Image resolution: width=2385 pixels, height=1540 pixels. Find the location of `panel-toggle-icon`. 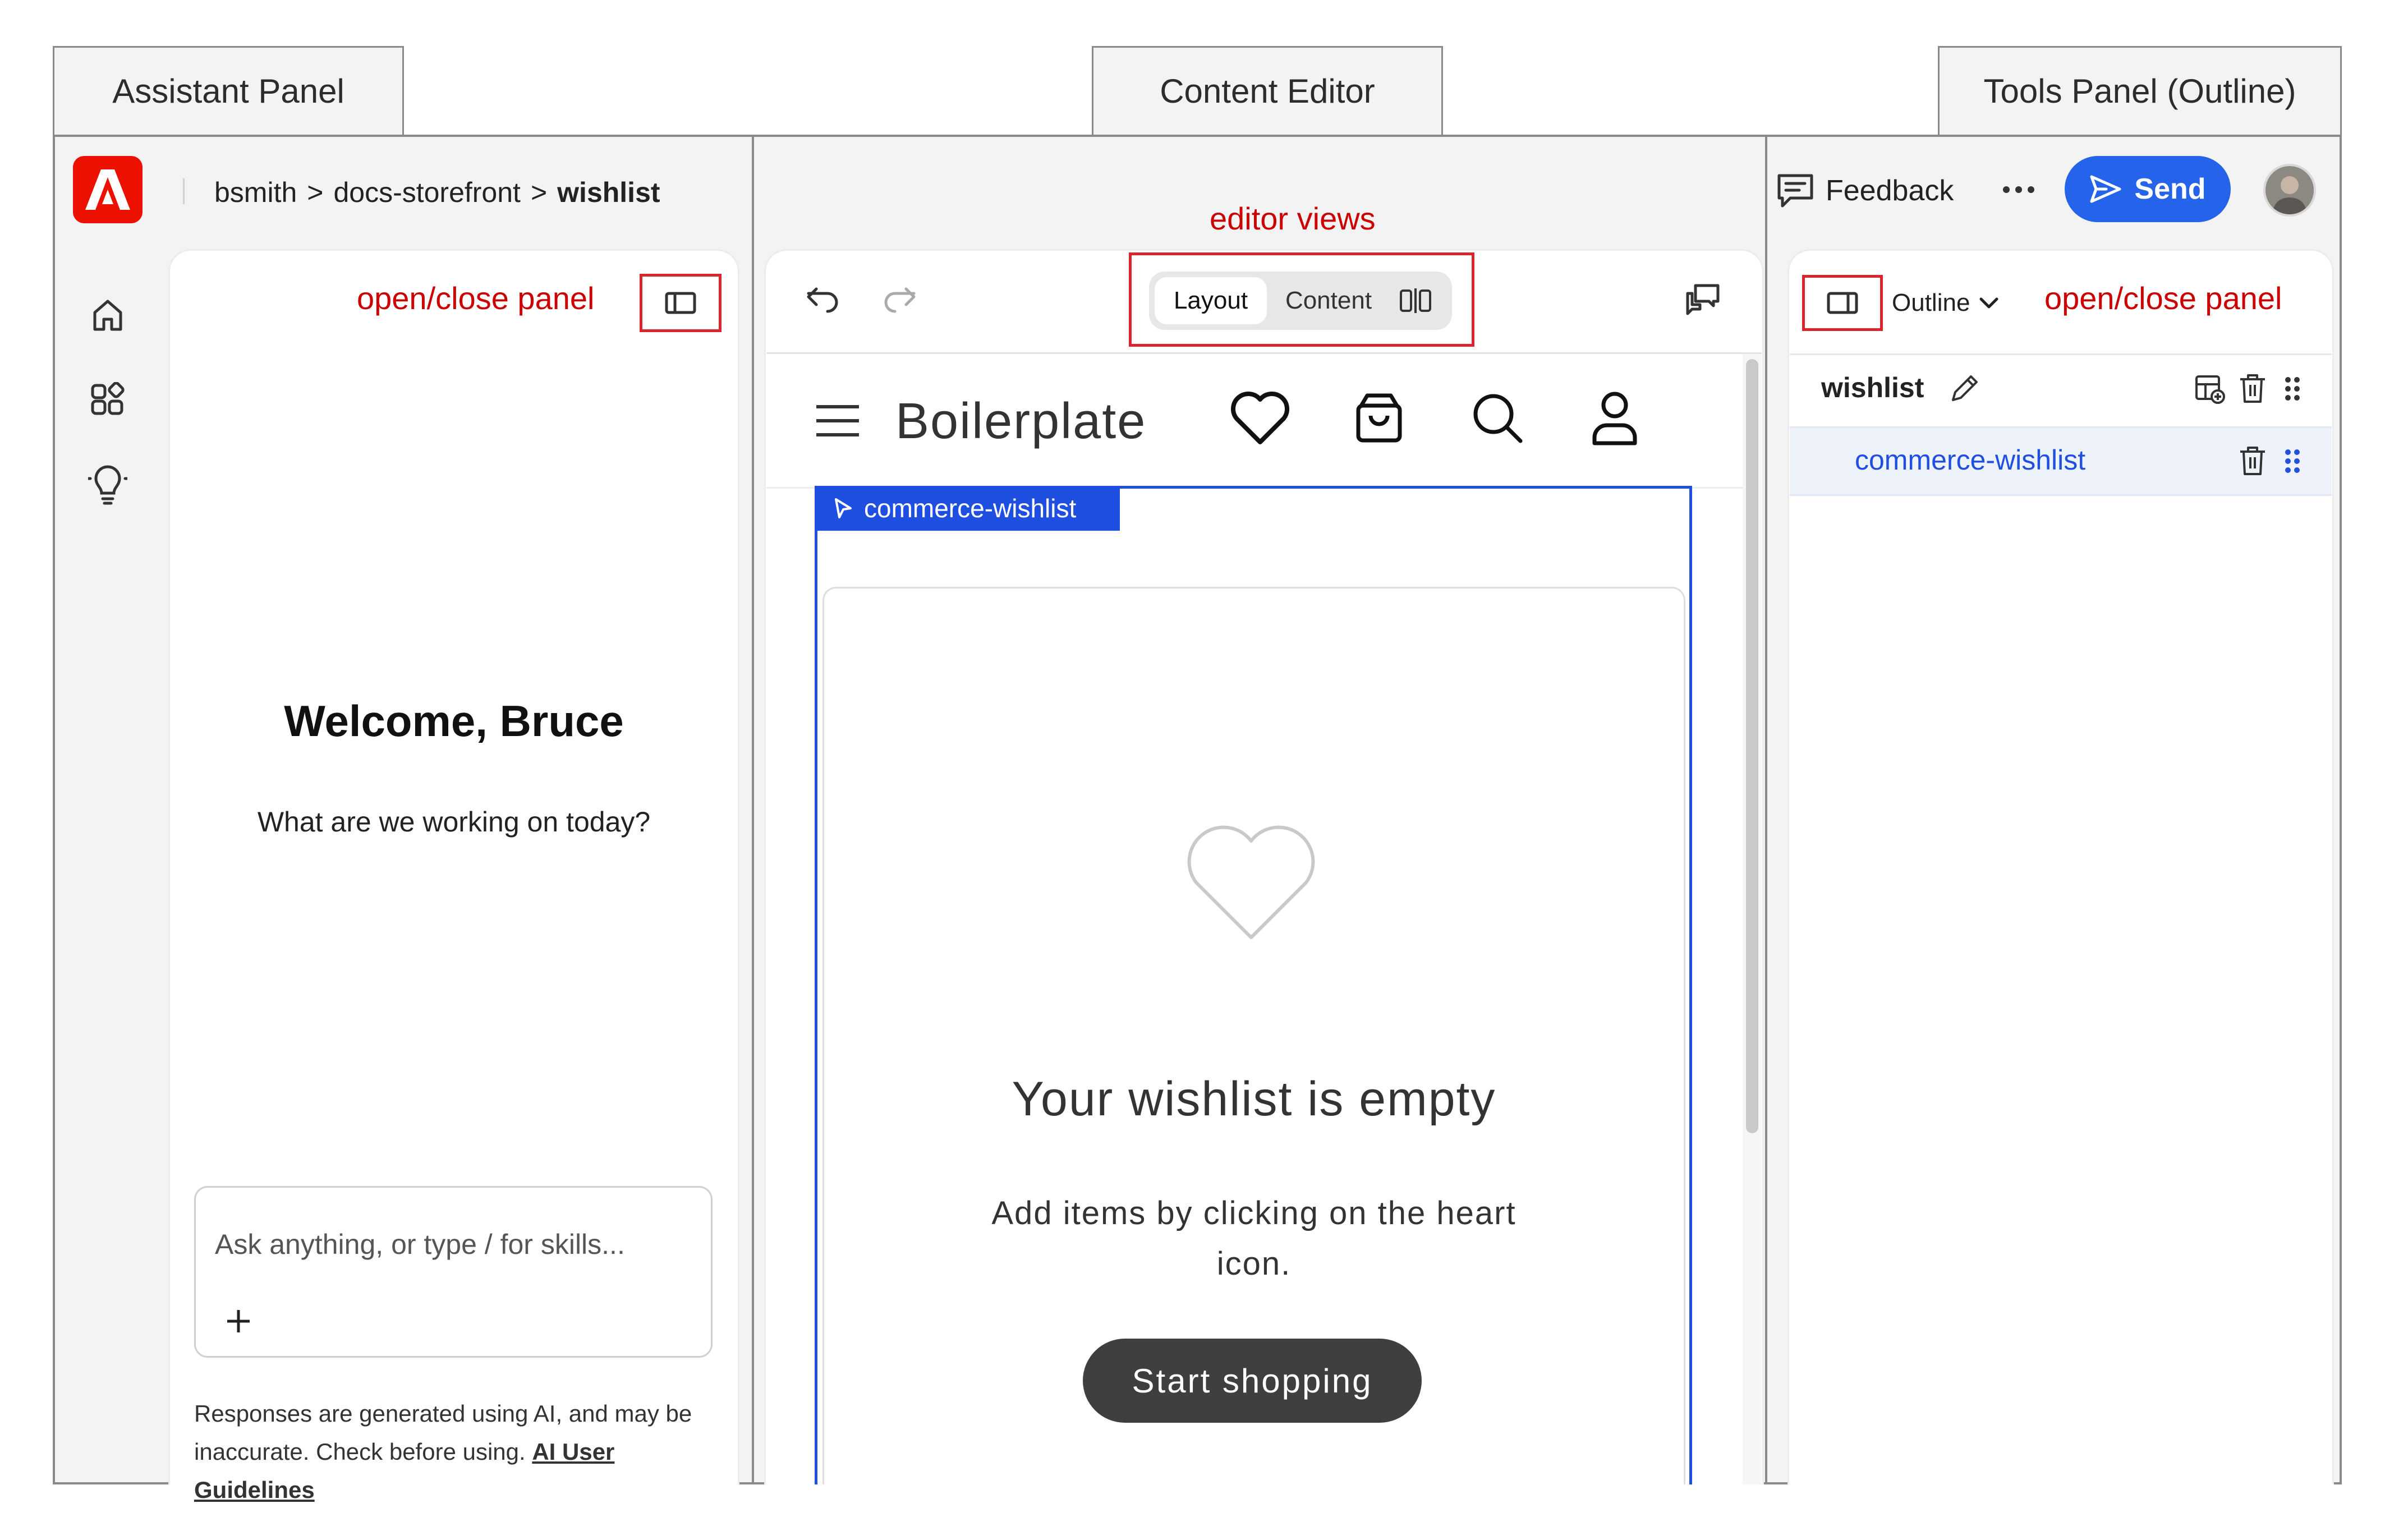

panel-toggle-icon is located at coordinates (681, 303).